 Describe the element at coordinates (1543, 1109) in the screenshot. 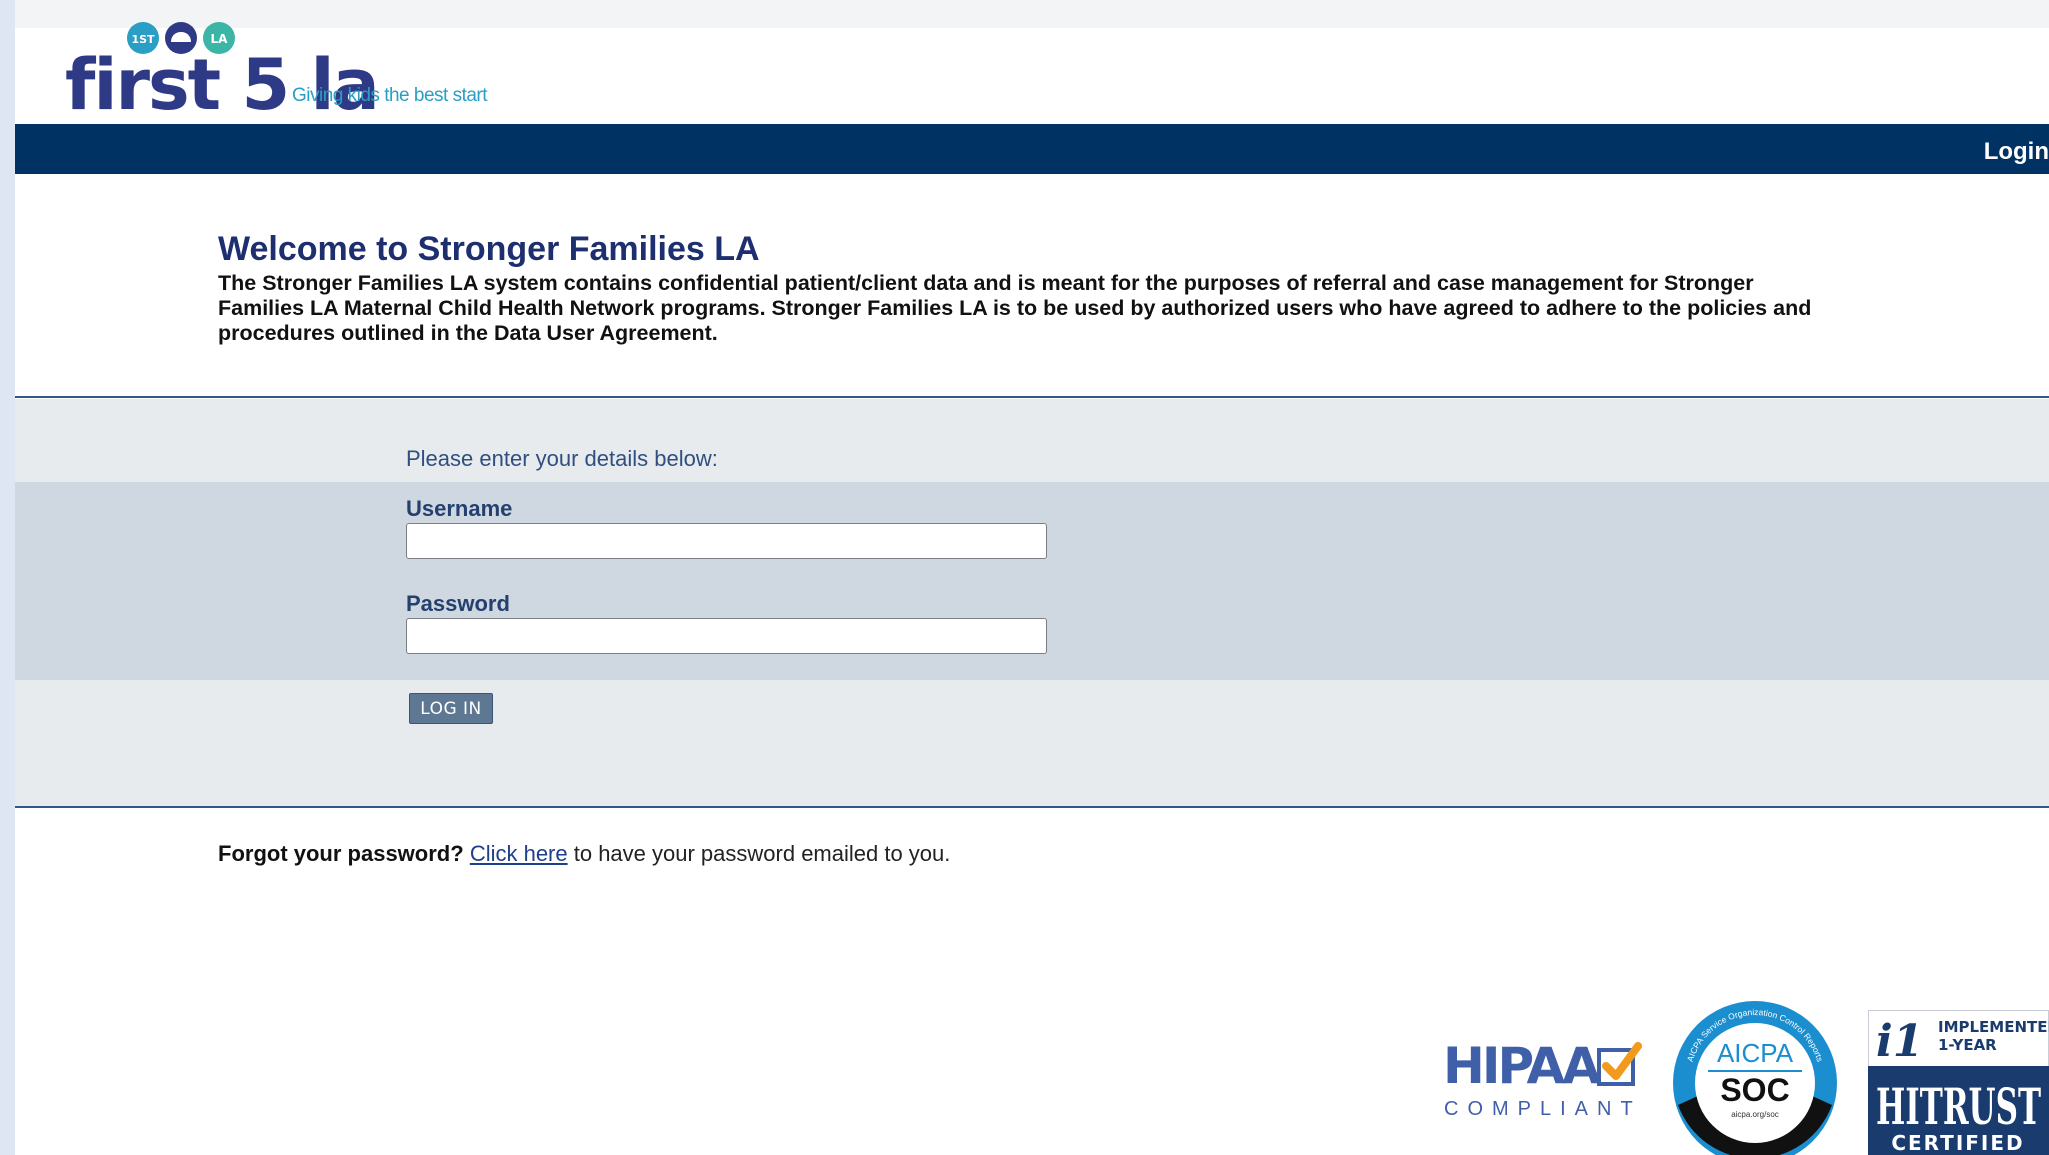

I see `hipaa-subtitle: COMPLIANT` at that location.